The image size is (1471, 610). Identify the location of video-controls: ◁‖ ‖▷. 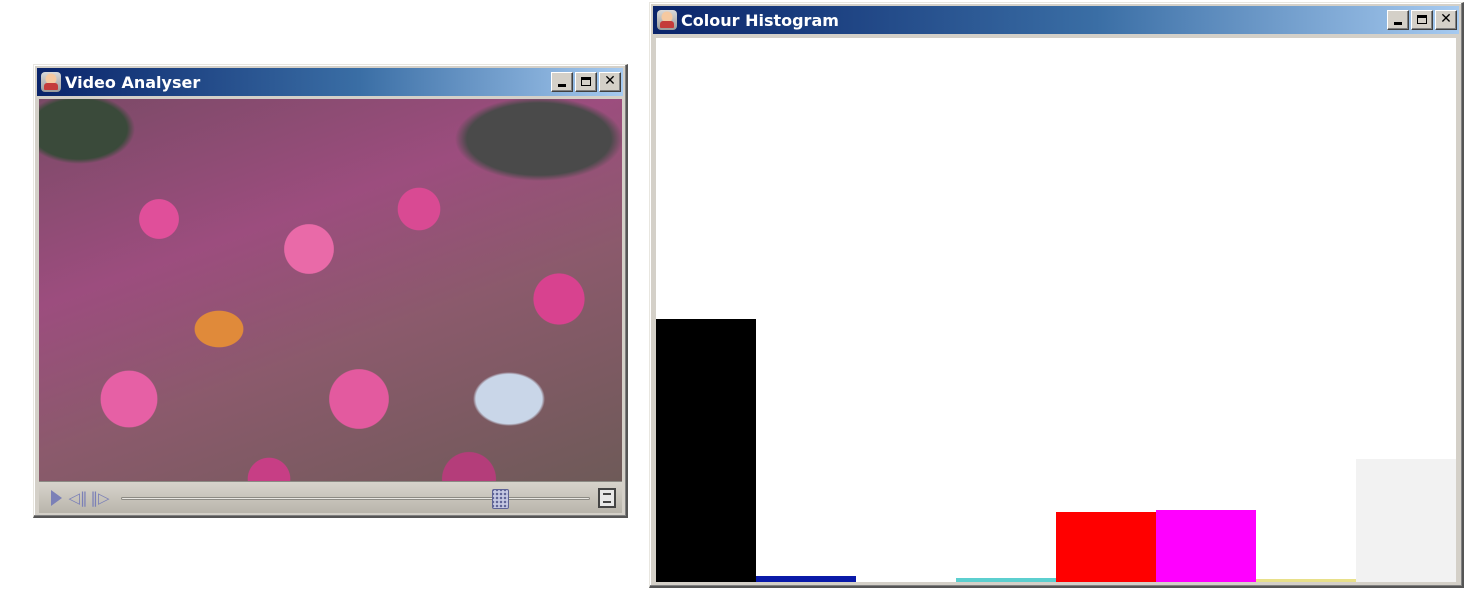
(330, 497).